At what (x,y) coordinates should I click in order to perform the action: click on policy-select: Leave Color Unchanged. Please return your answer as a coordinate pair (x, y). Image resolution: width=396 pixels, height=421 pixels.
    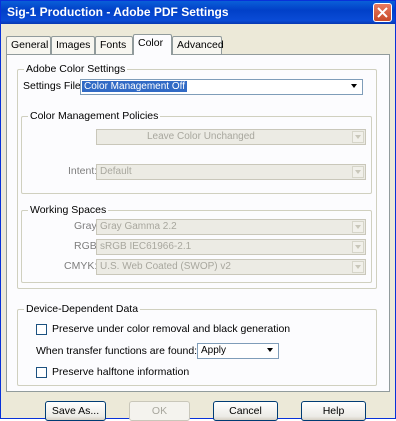
    Looking at the image, I should click on (231, 137).